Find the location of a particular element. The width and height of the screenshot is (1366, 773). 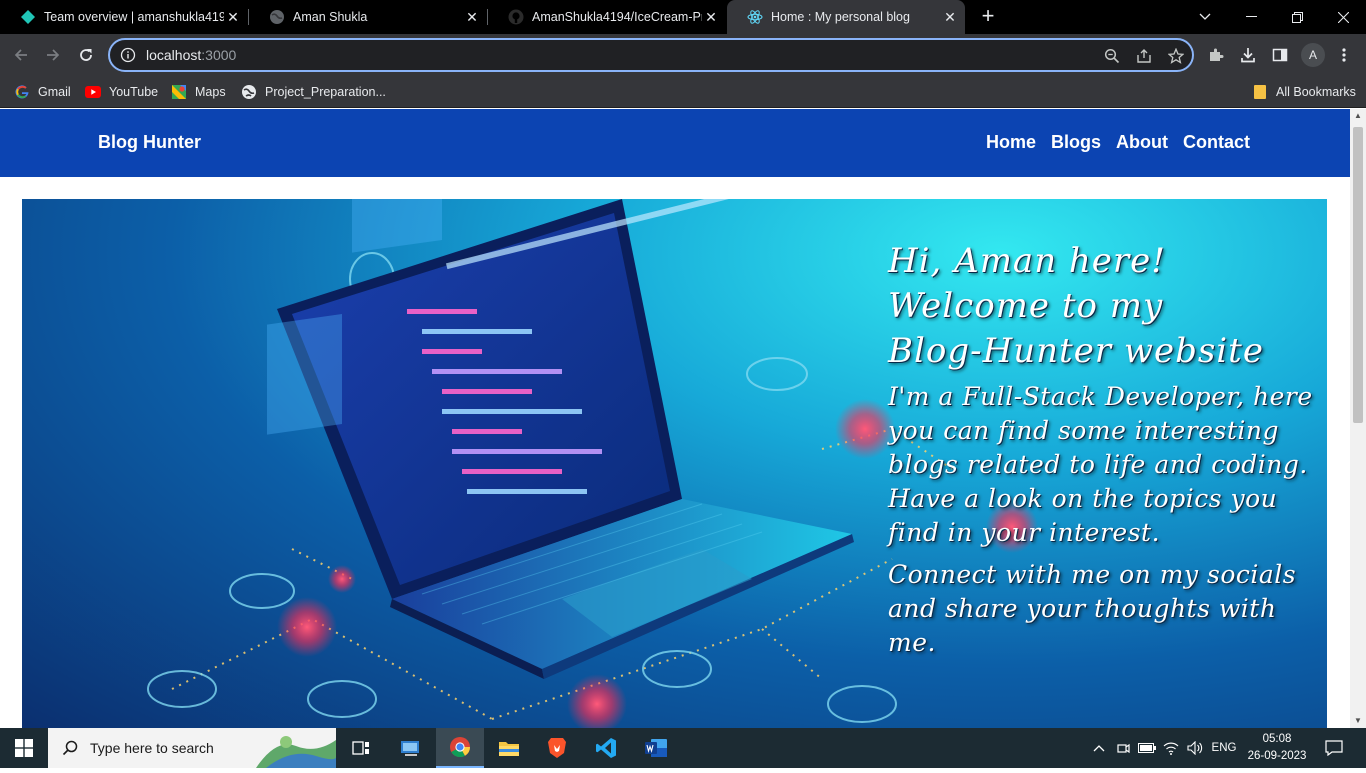

extensions-icon is located at coordinates (1216, 55).